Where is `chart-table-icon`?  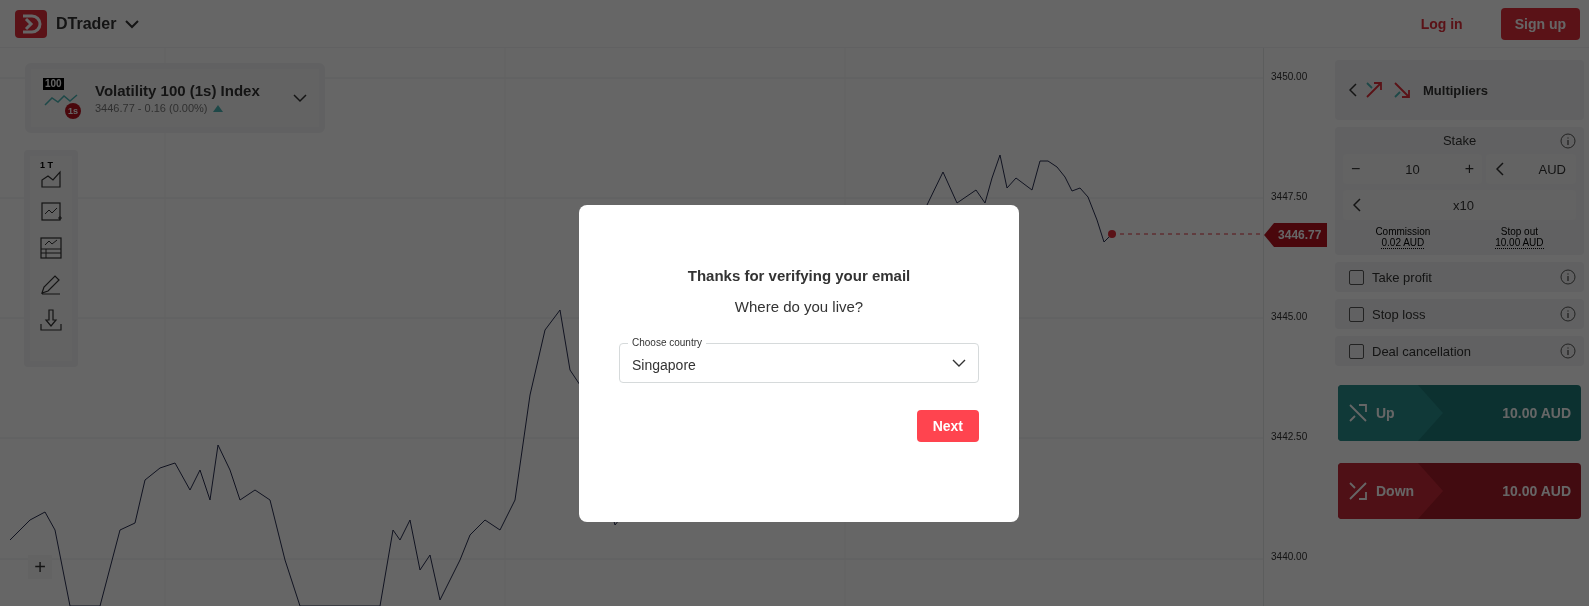
chart-table-icon is located at coordinates (51, 248).